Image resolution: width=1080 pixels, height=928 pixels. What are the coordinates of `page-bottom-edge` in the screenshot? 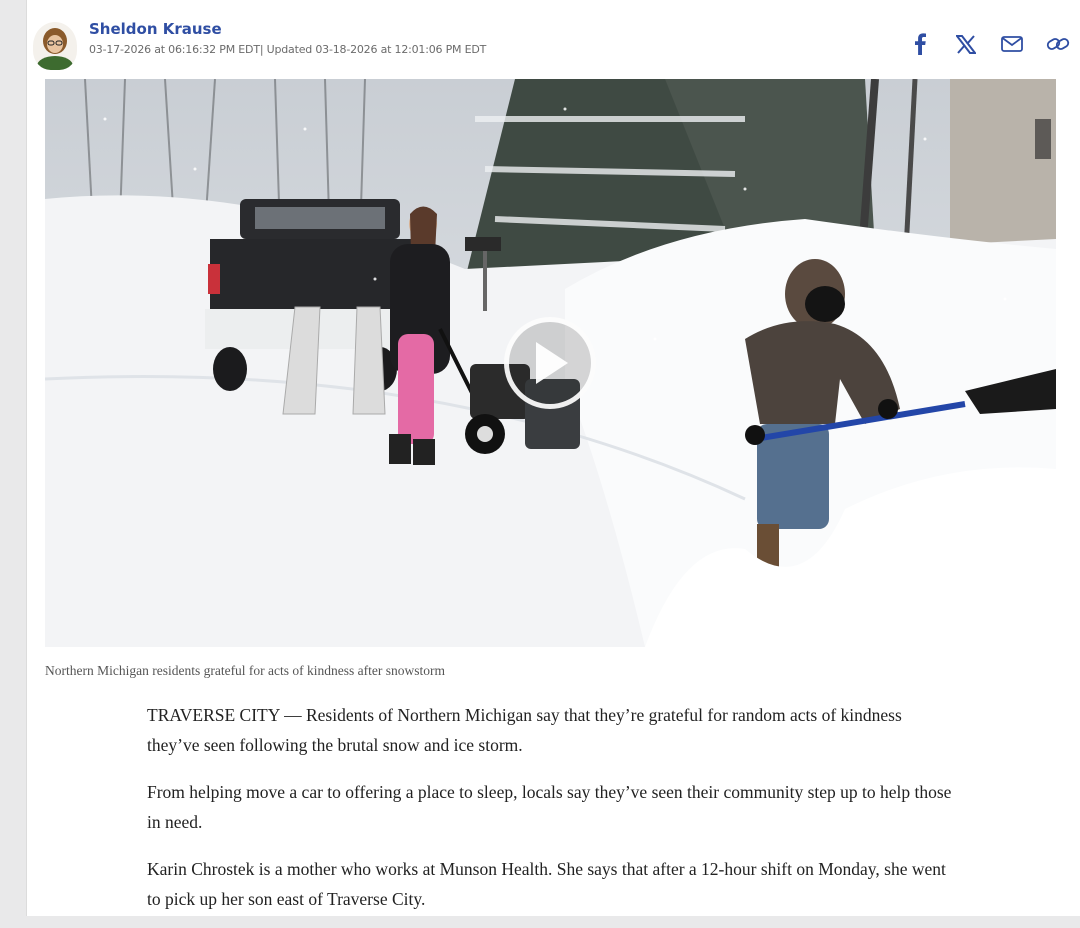 It's located at (540, 922).